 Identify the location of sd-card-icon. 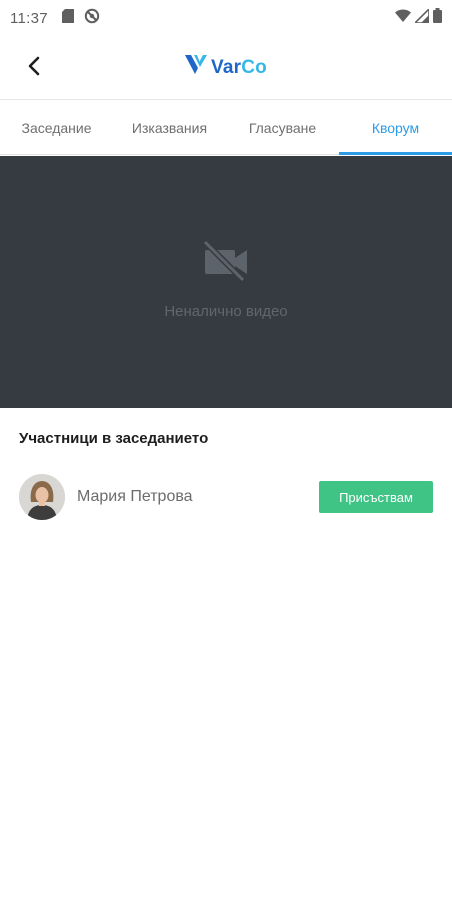
(67, 18).